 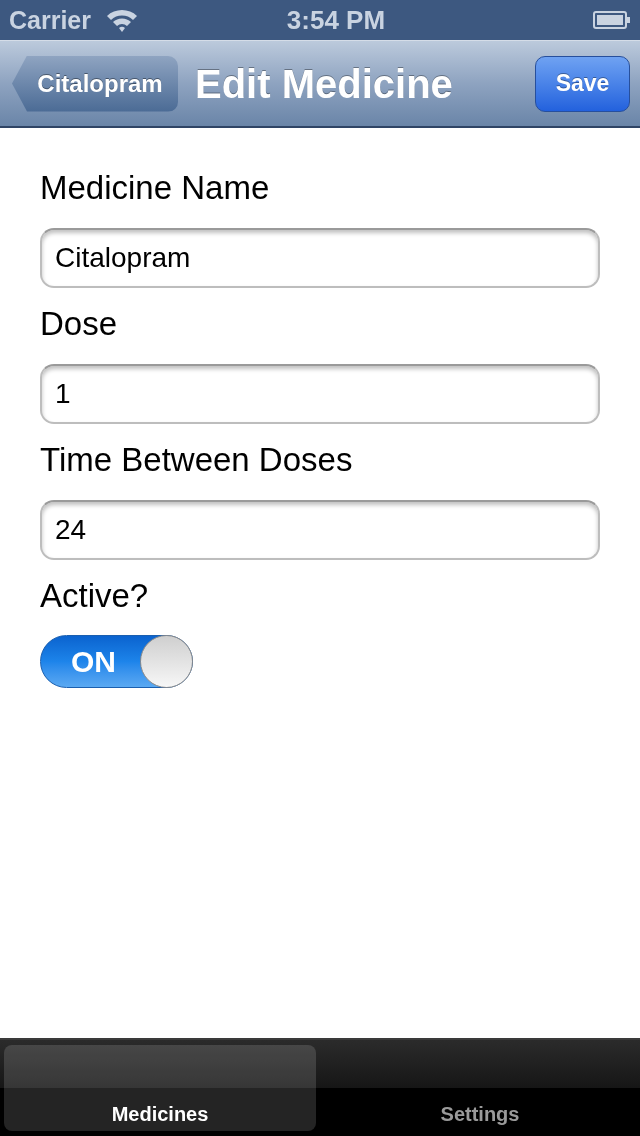 What do you see at coordinates (320, 258) in the screenshot?
I see `text-field: Citalopram` at bounding box center [320, 258].